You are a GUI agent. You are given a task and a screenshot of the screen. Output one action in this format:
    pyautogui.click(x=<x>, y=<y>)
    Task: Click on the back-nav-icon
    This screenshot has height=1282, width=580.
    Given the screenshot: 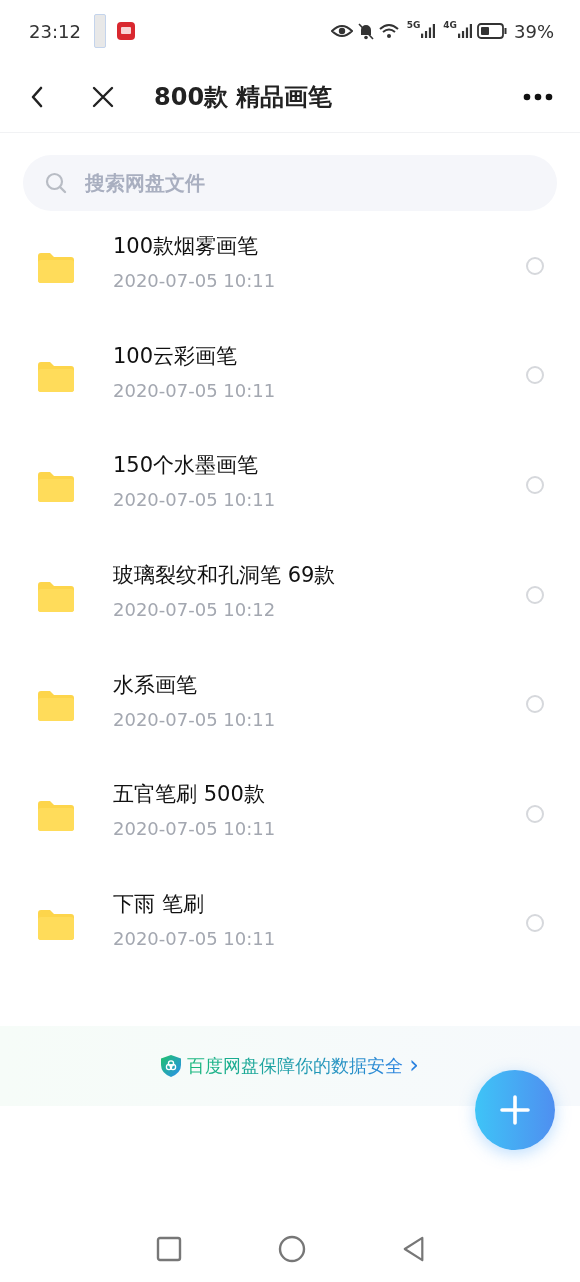 What is the action you would take?
    pyautogui.click(x=414, y=1249)
    